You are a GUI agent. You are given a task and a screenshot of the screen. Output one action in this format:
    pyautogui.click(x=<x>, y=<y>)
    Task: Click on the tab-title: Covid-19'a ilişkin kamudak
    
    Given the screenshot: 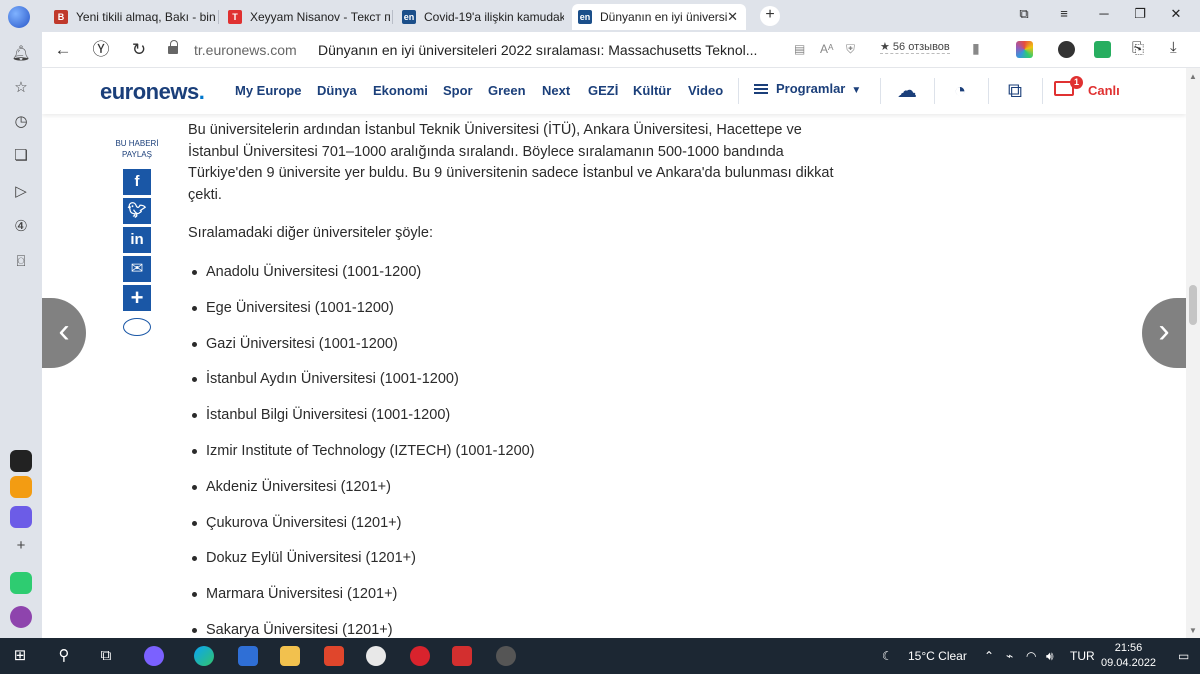 What is the action you would take?
    pyautogui.click(x=494, y=17)
    